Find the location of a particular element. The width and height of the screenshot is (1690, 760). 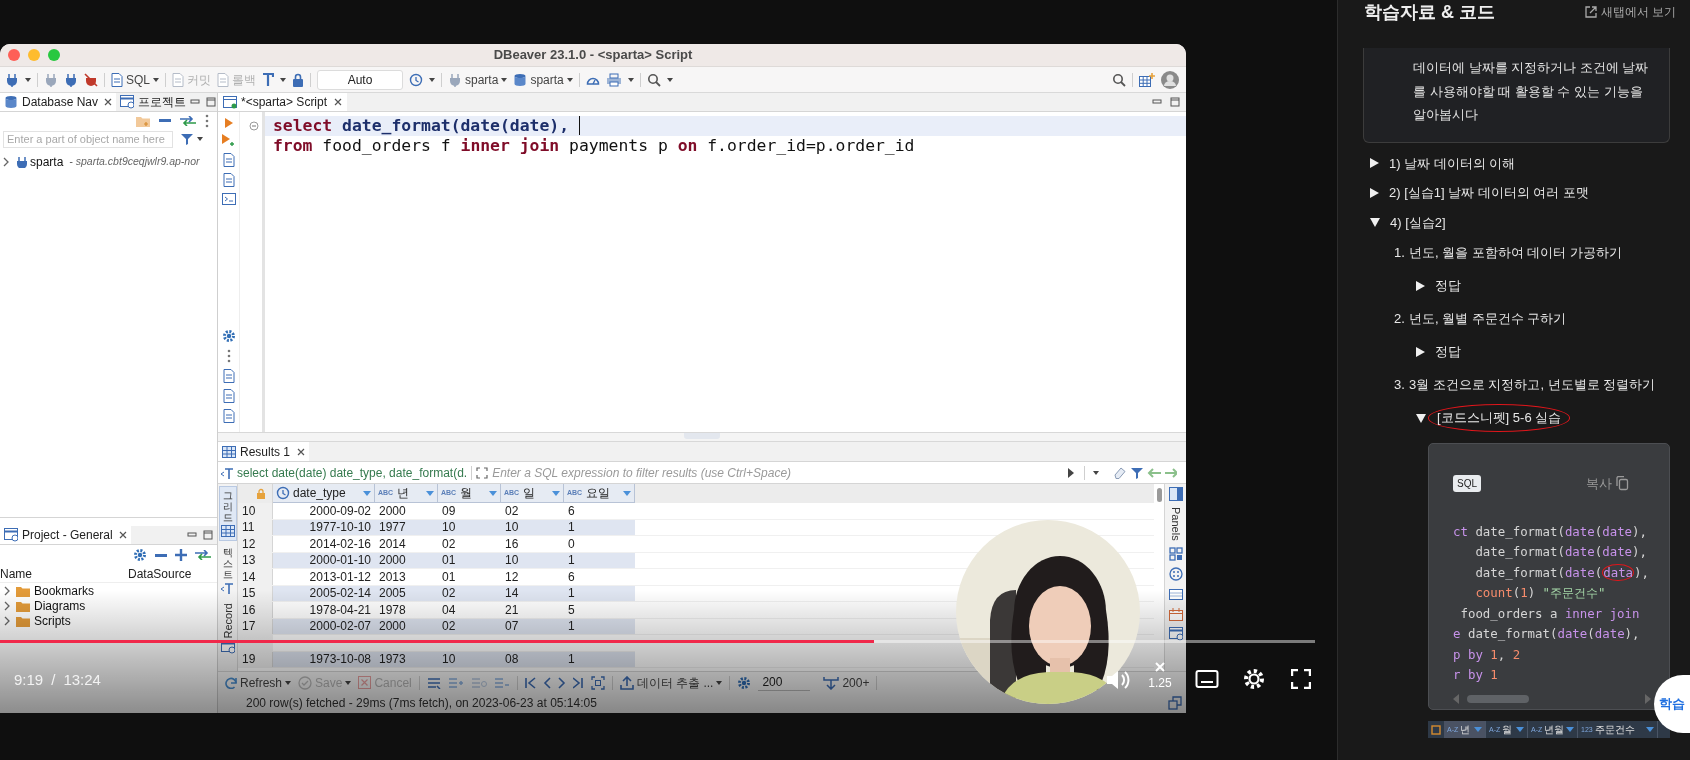

outline-toggle: 1) 날짜 데이터의 이해 is located at coordinates (1514, 163).